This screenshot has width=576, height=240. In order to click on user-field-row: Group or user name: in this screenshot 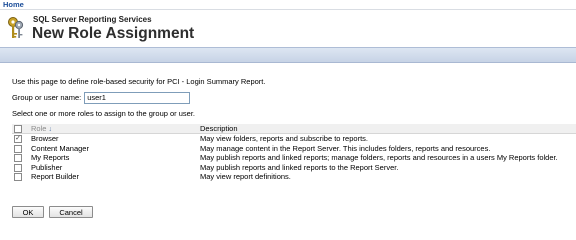, I will do `click(101, 97)`.